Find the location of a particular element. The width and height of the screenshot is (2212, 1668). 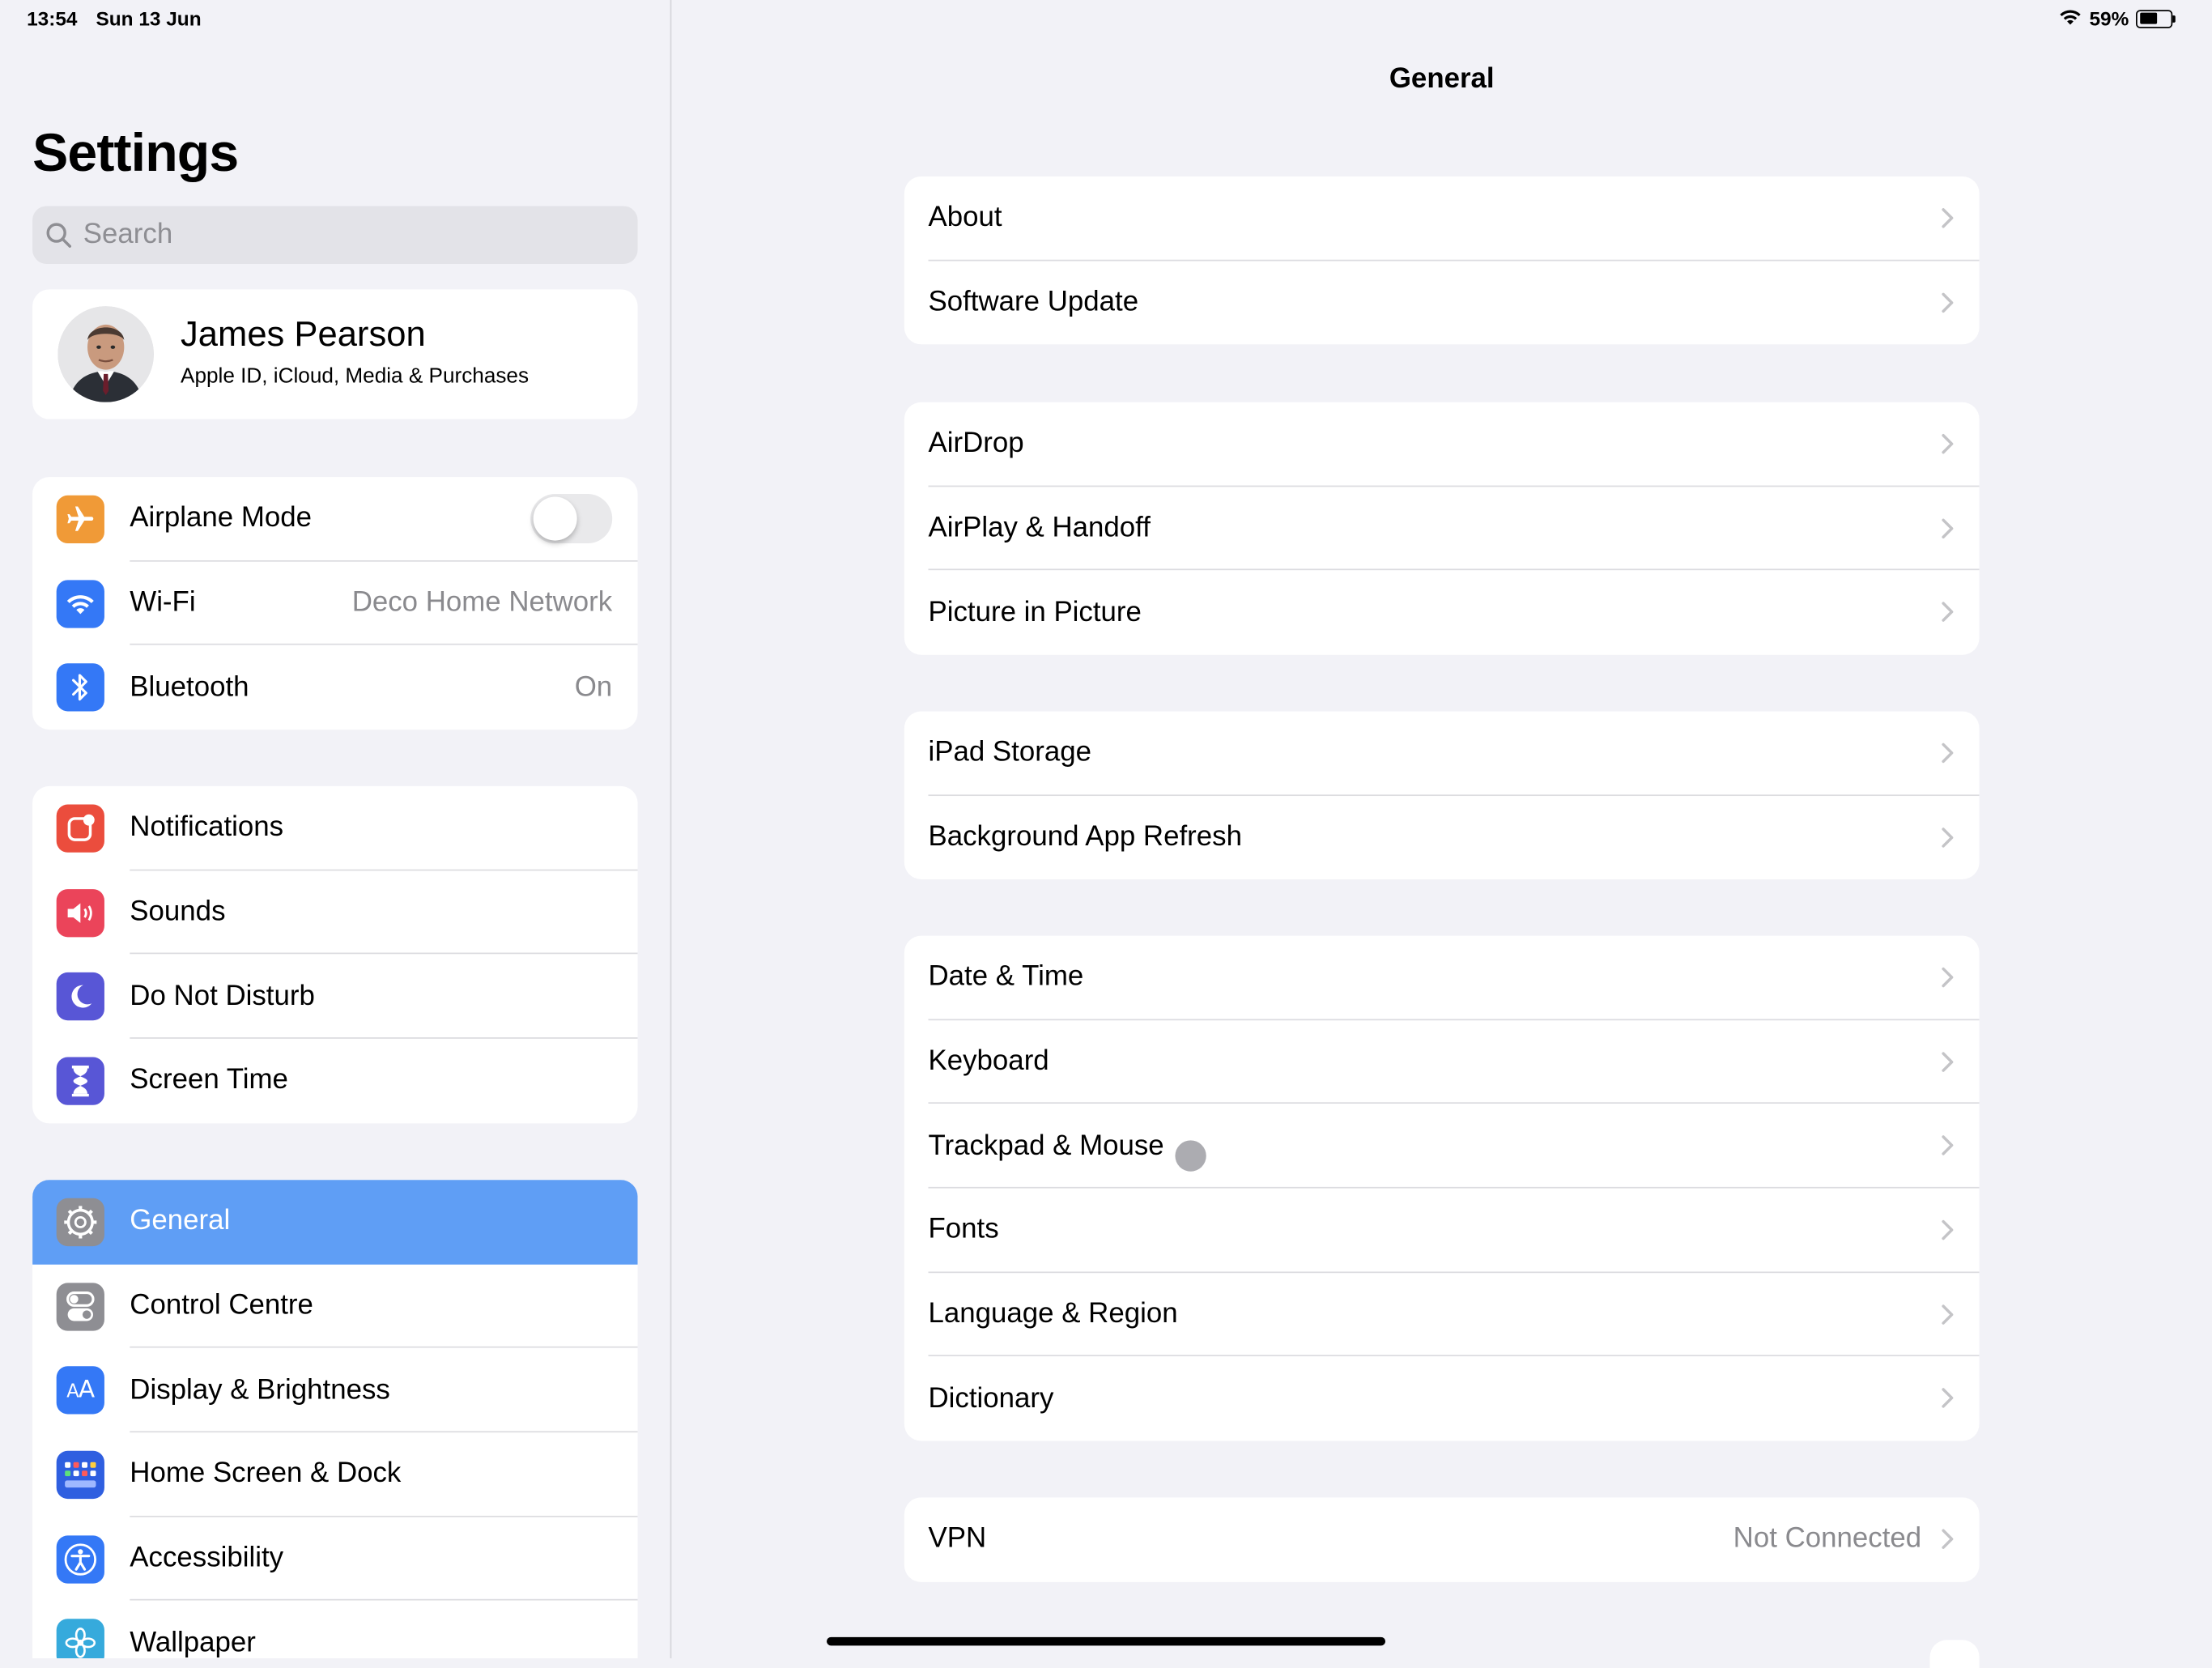

vpn-status-value: Not Connected is located at coordinates (1828, 1539).